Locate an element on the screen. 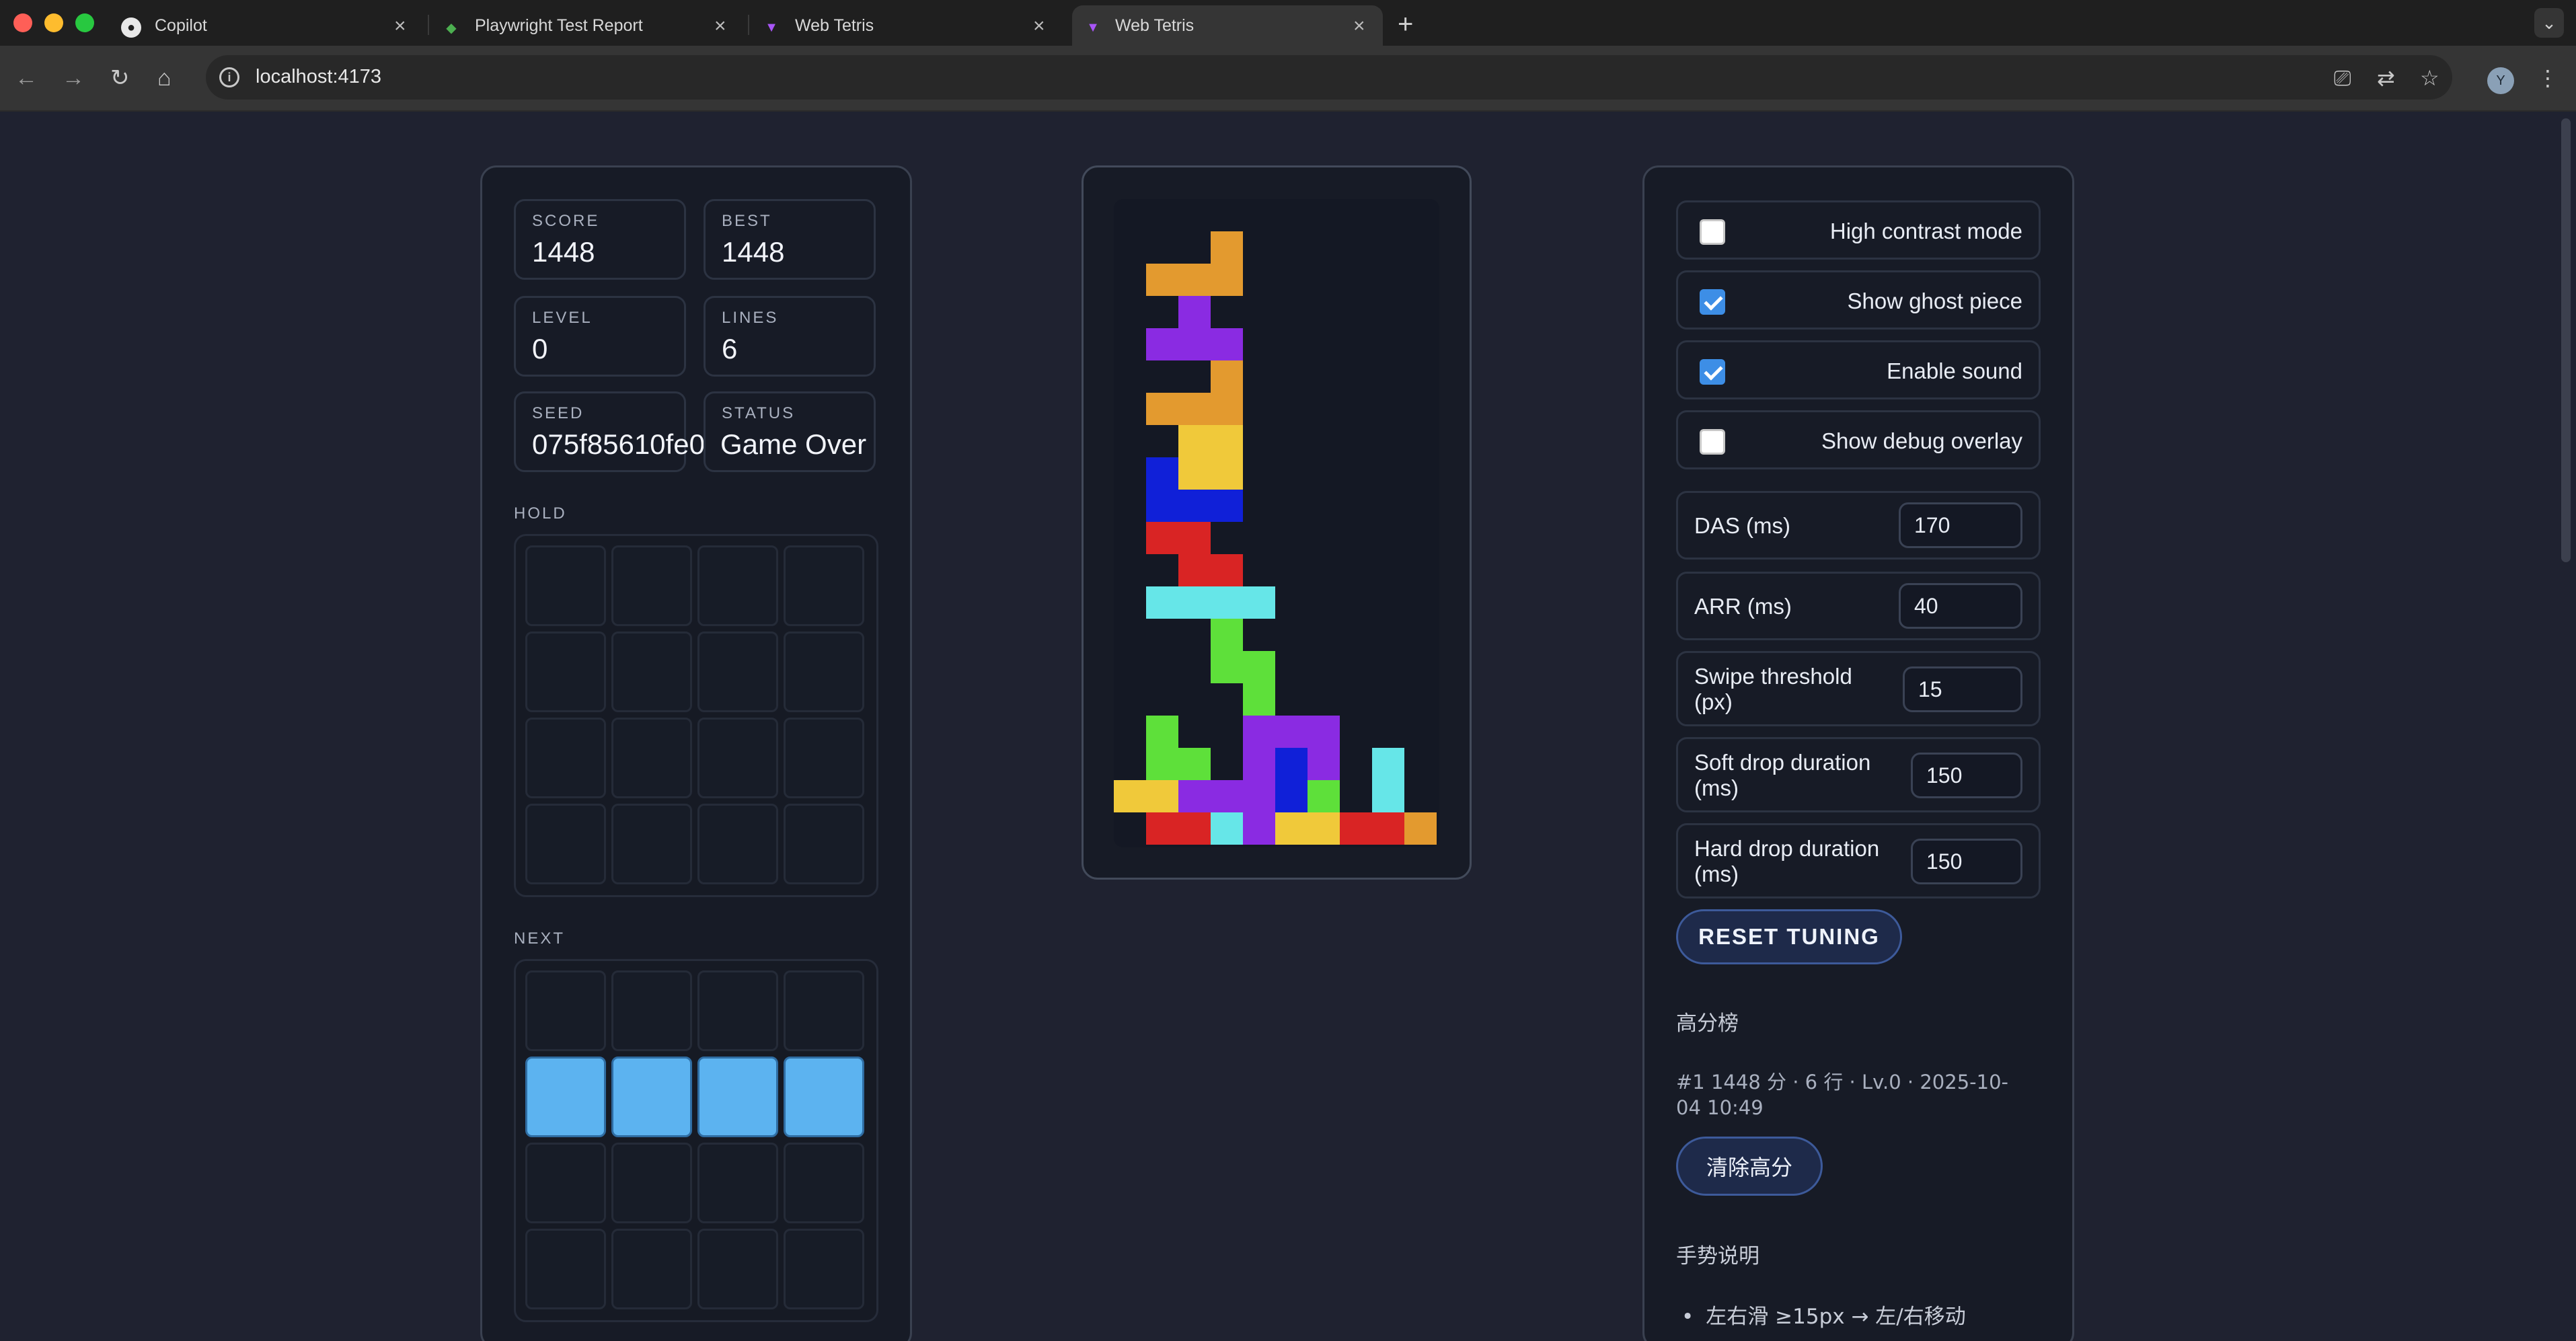 This screenshot has width=2576, height=1341. page-scrollbar is located at coordinates (2566, 340).